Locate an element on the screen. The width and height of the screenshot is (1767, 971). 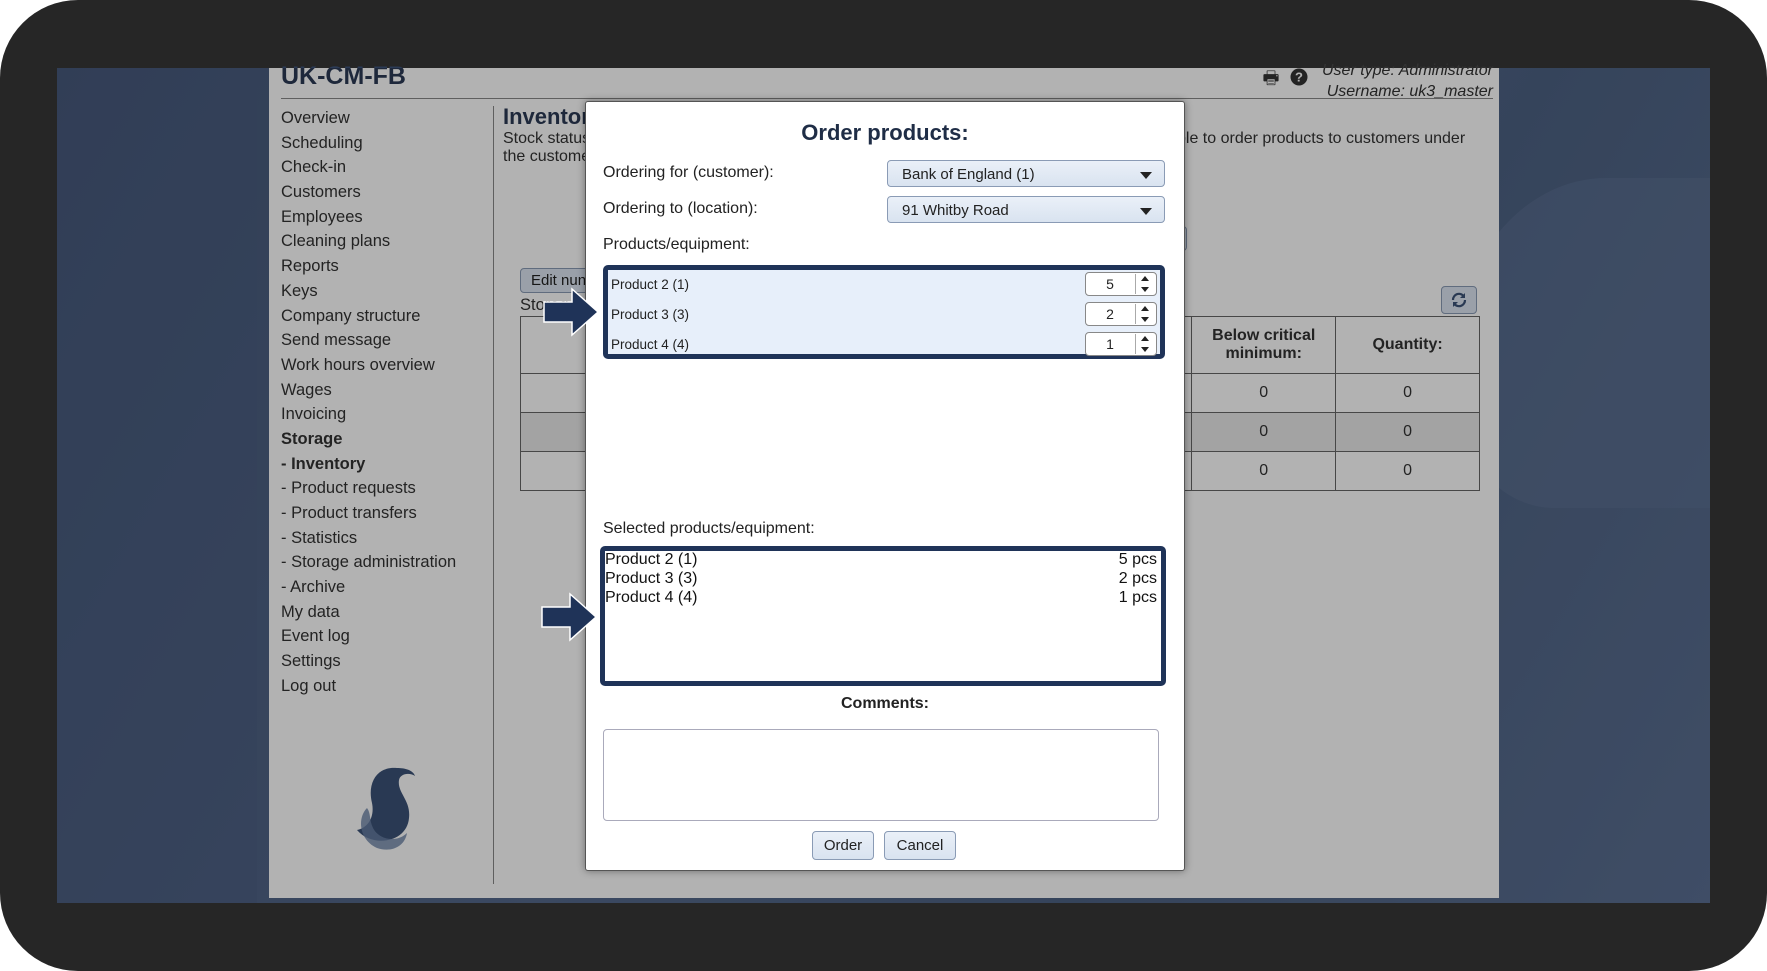
selected-item-qty: 1 pcs is located at coordinates (1137, 597).